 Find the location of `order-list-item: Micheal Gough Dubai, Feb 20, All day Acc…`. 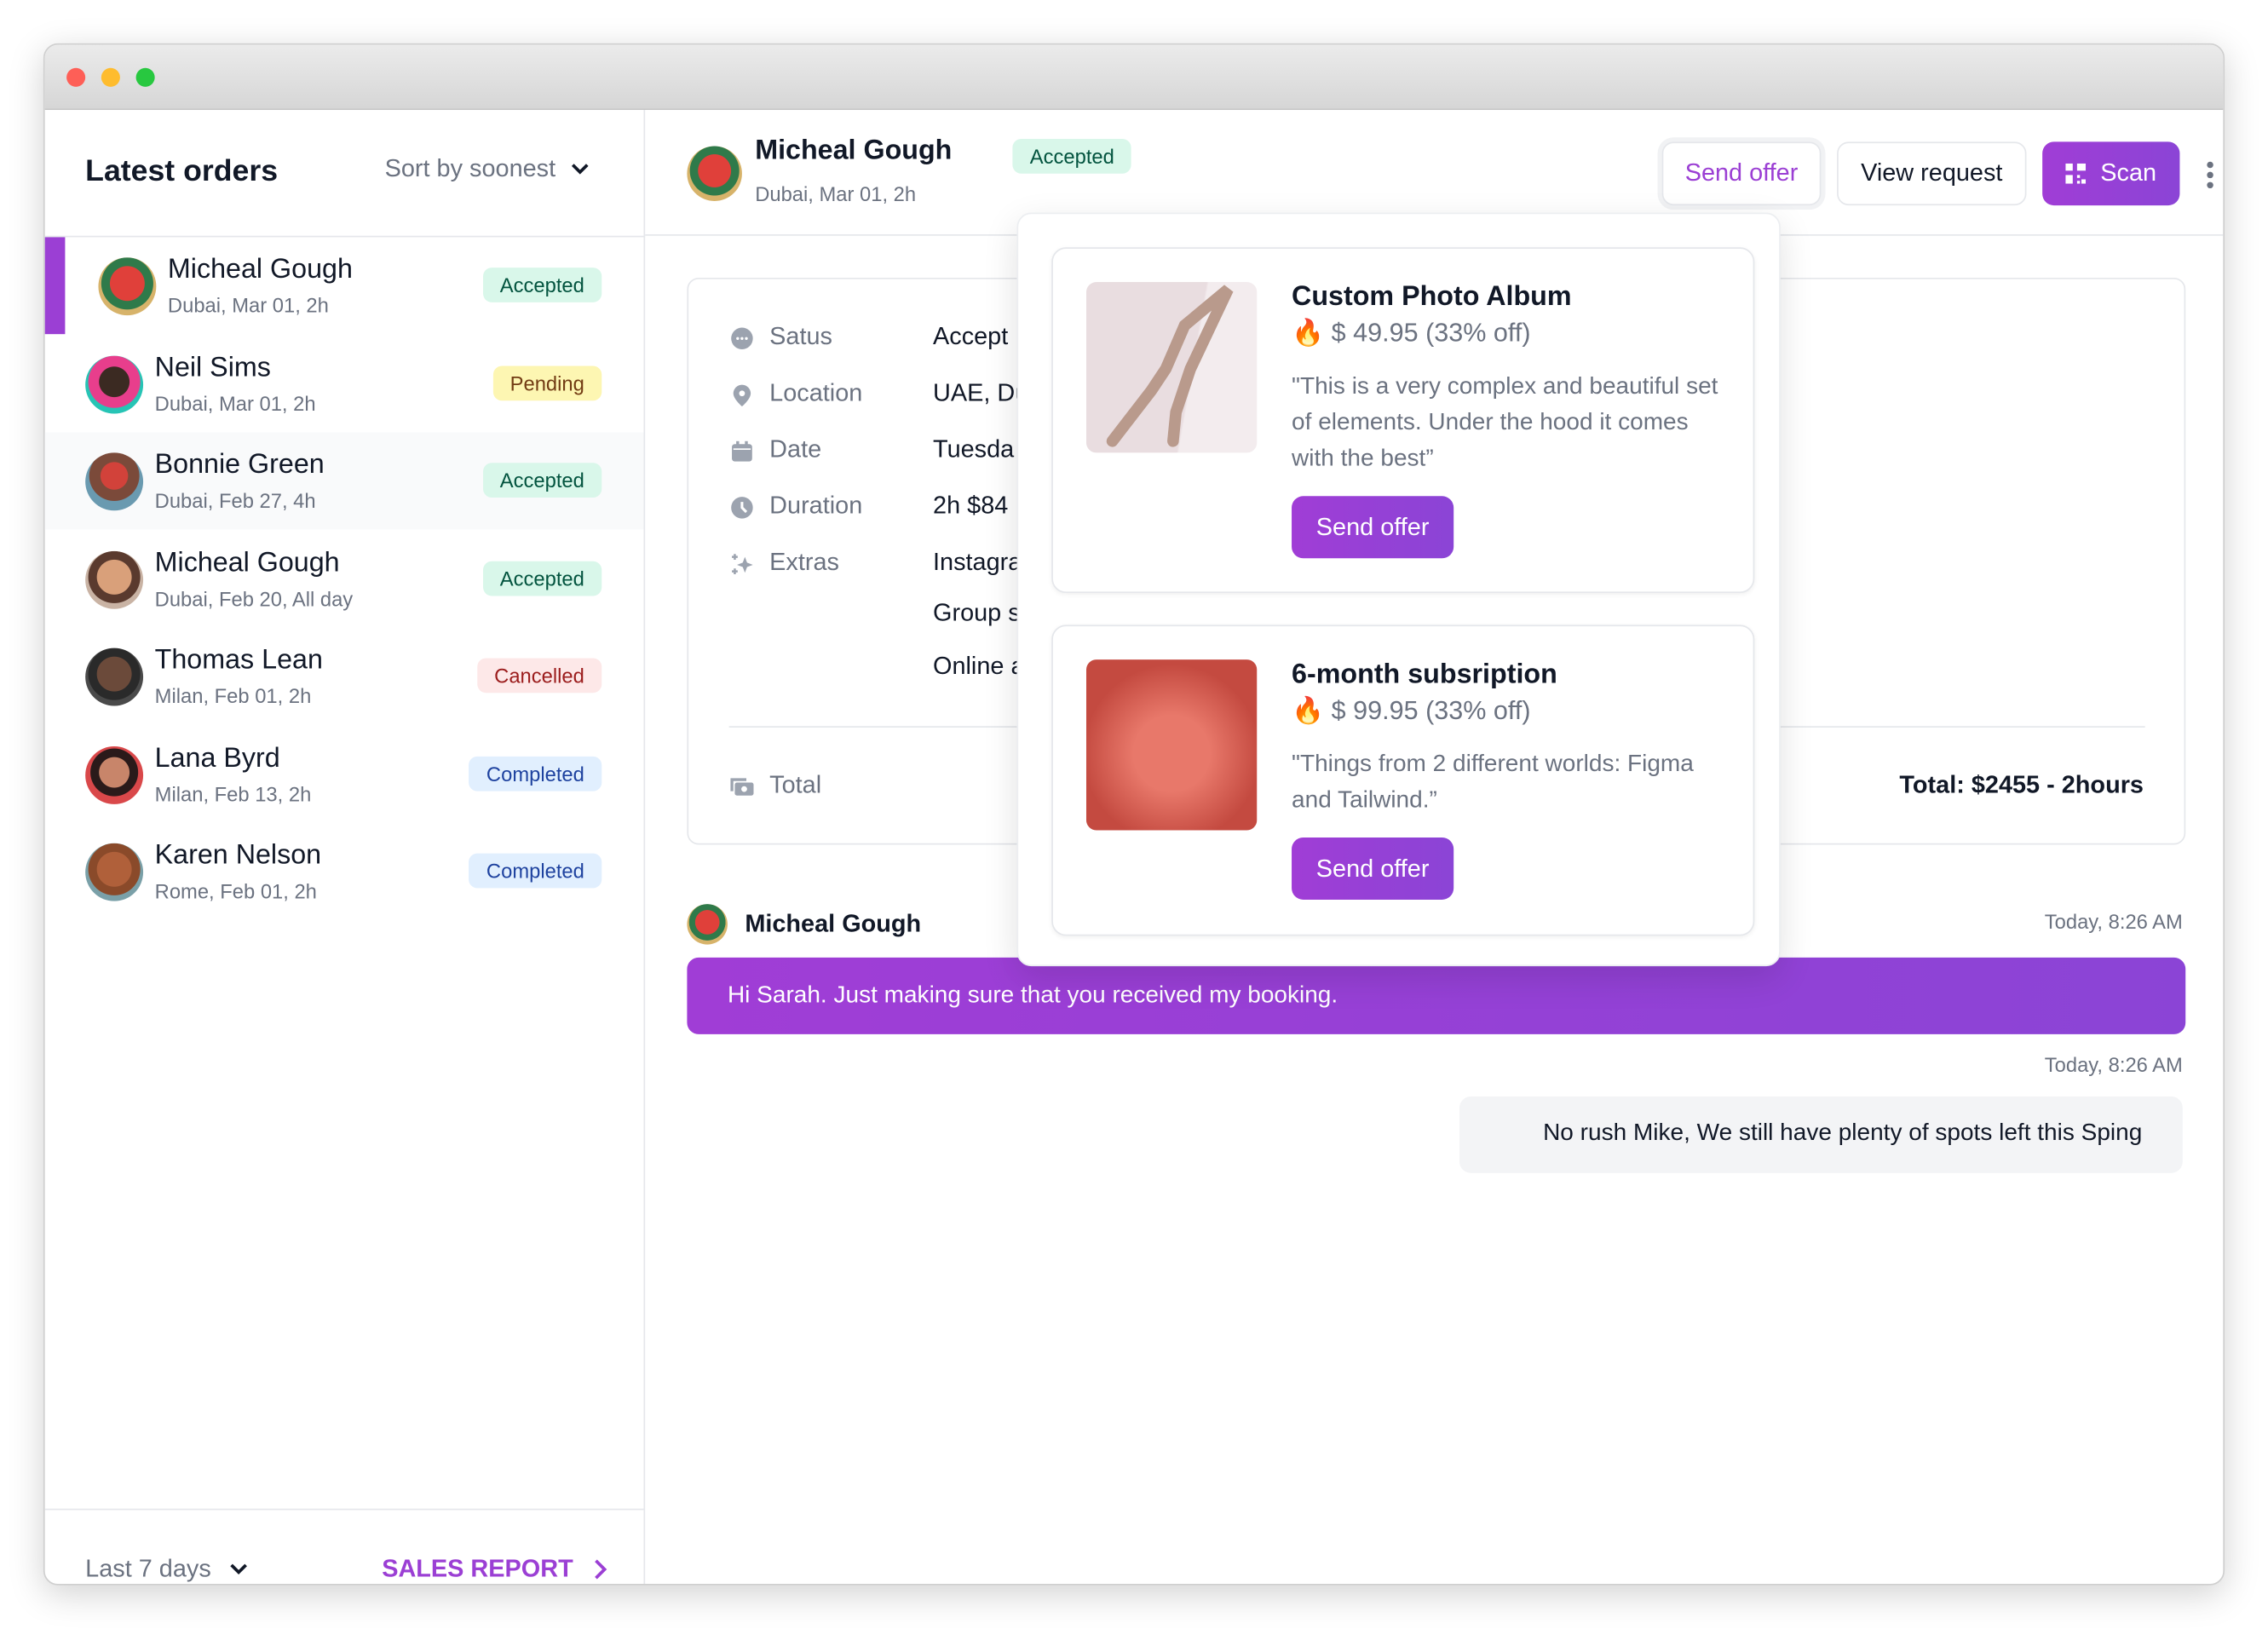

order-list-item: Micheal Gough Dubai, Feb 20, All day Acc… is located at coordinates (344, 578).